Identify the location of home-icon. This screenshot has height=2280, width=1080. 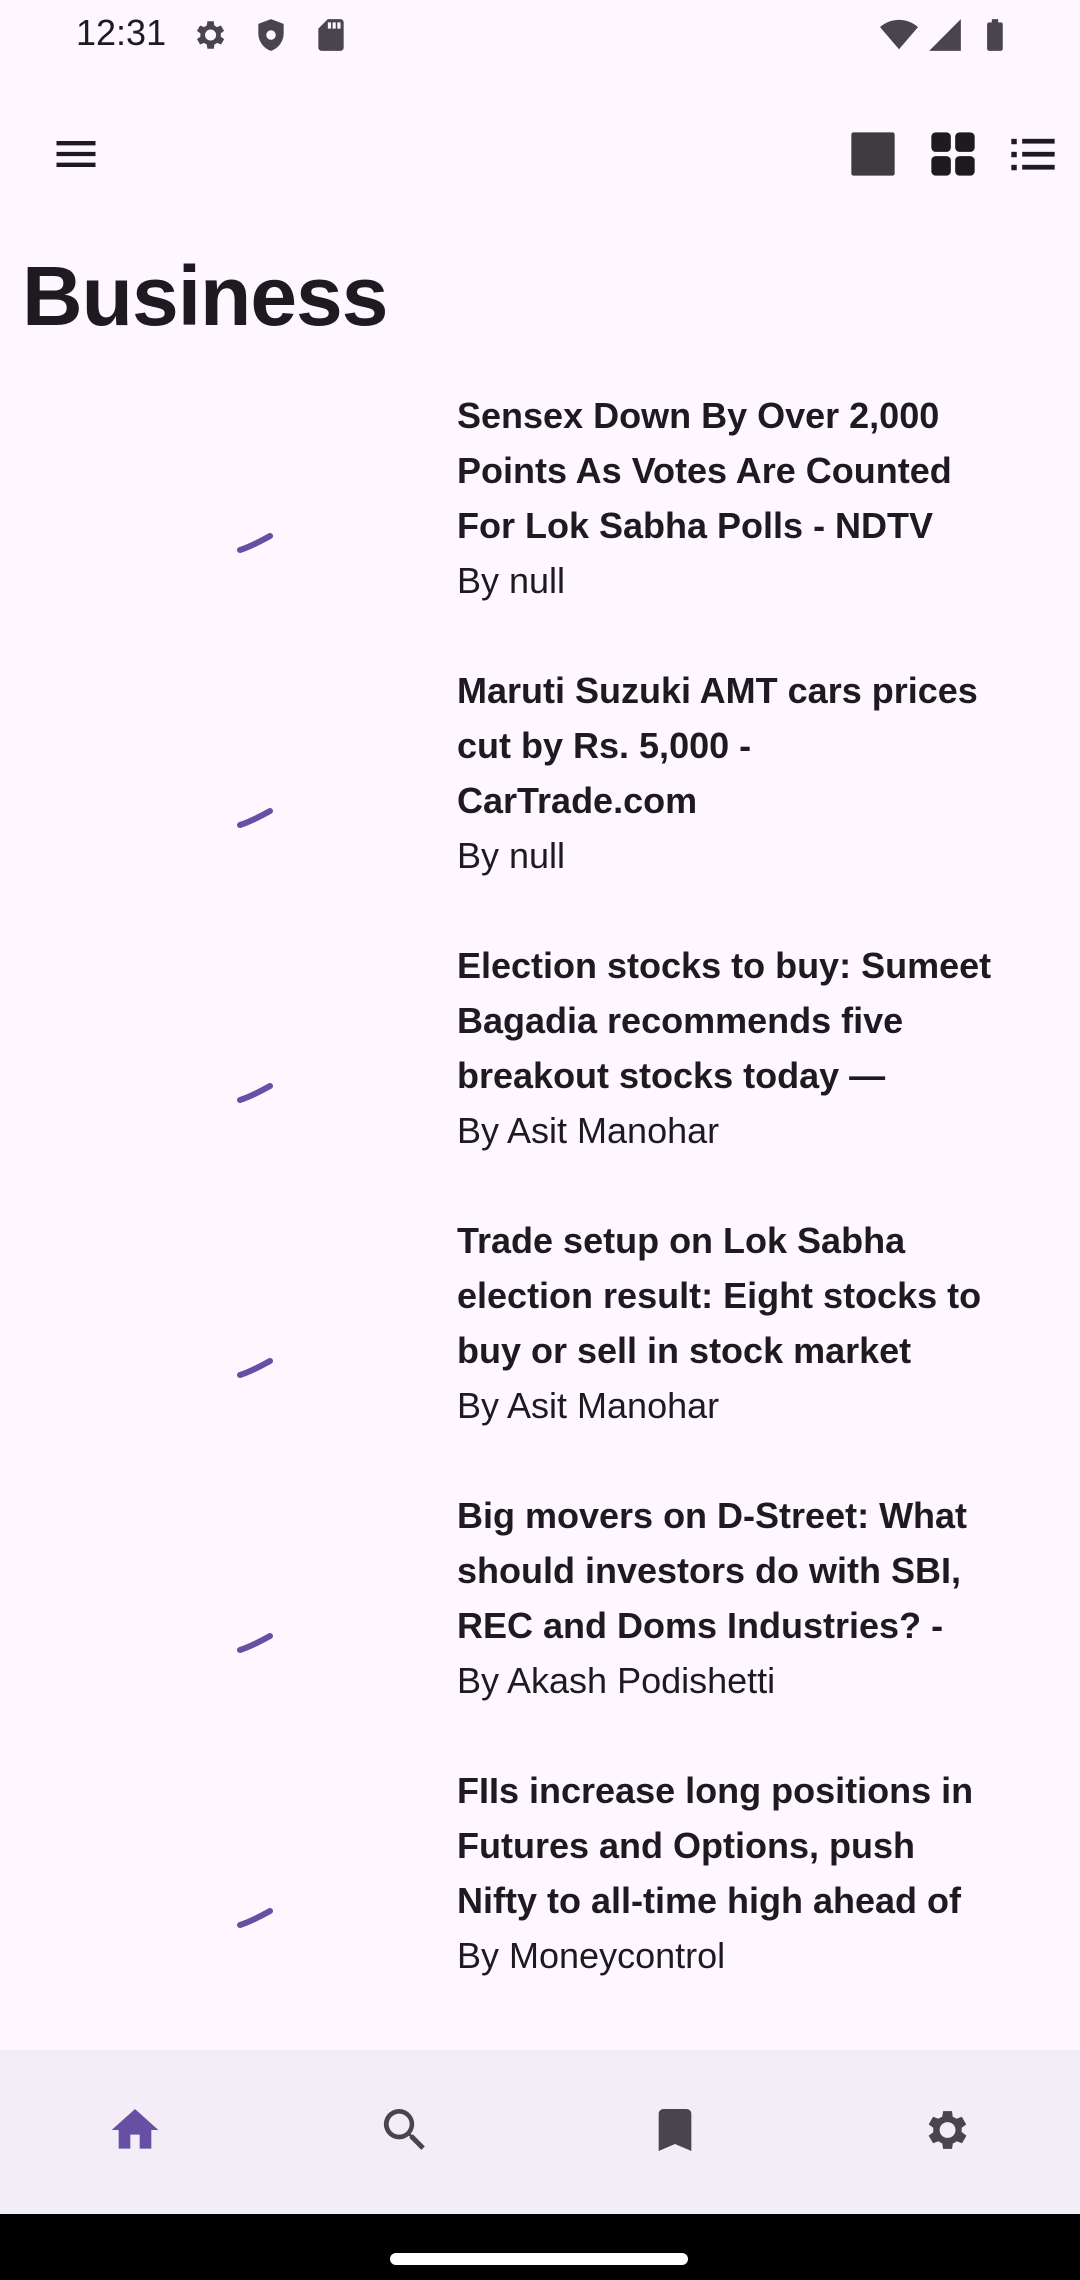
(135, 2132).